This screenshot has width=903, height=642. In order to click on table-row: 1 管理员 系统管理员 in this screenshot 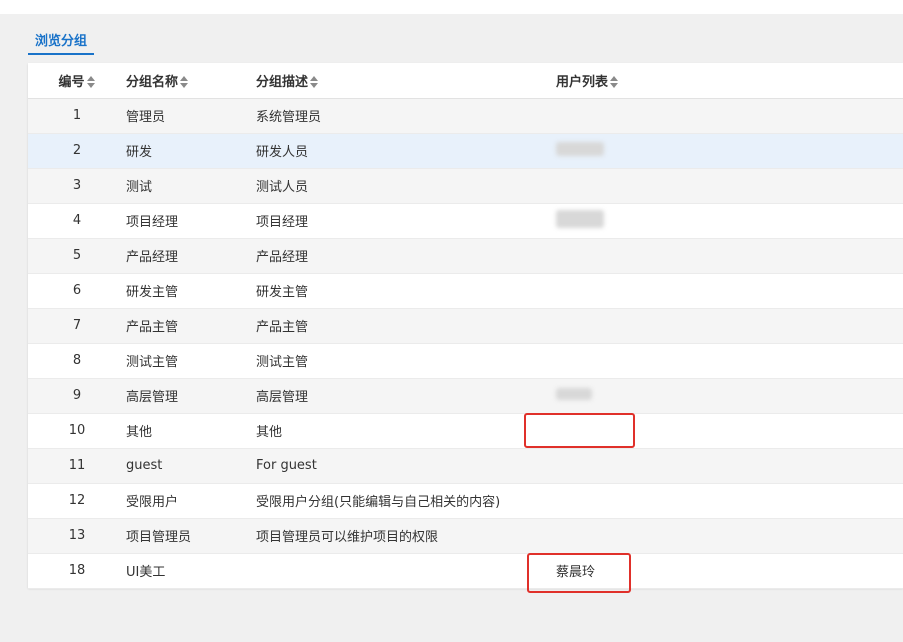, I will do `click(465, 116)`.